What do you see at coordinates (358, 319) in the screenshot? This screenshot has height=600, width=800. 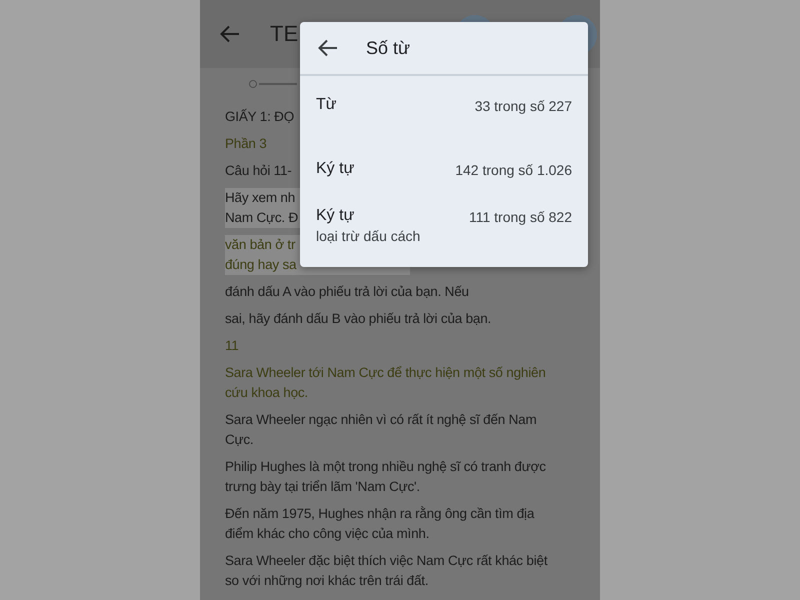 I see `document-paragraph: sai, hãy đánh dấu B vào phiếu trả lời của bạn.` at bounding box center [358, 319].